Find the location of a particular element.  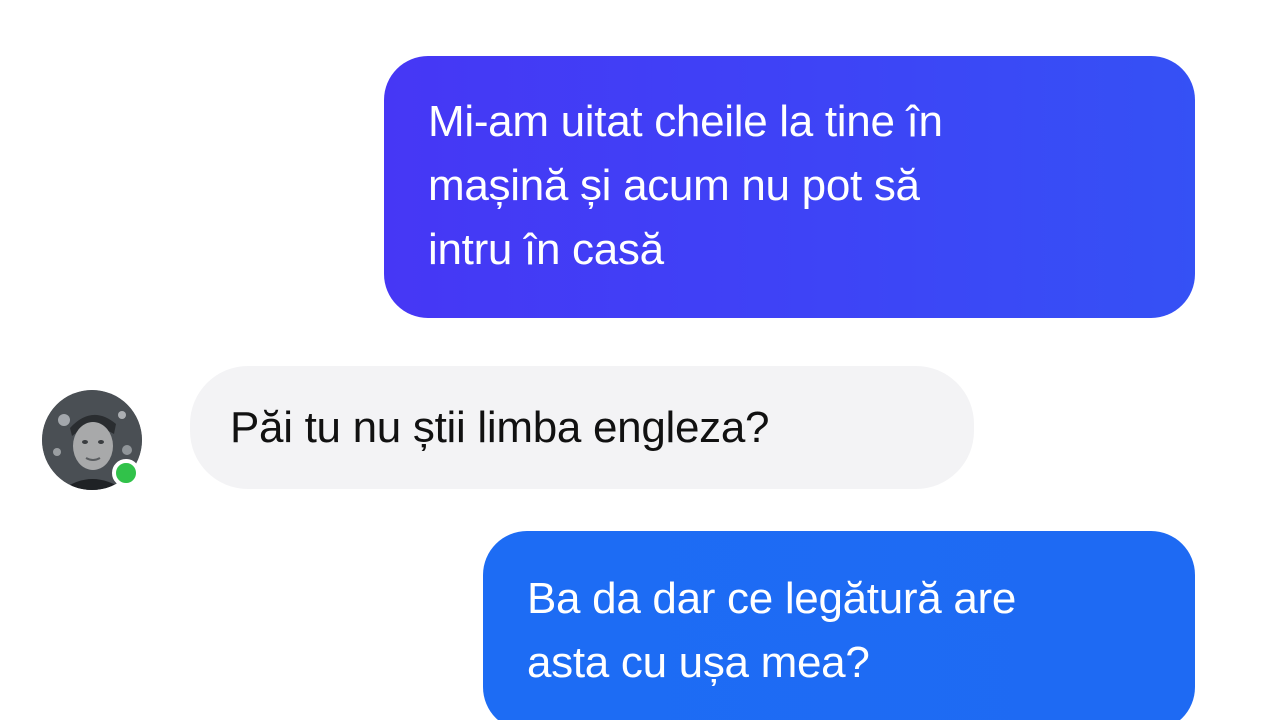

message-text-line: asta cu ușa mea? is located at coordinates (698, 662).